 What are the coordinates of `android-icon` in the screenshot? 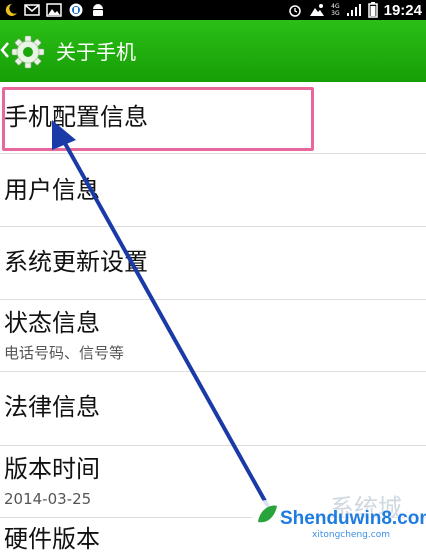 It's located at (98, 10).